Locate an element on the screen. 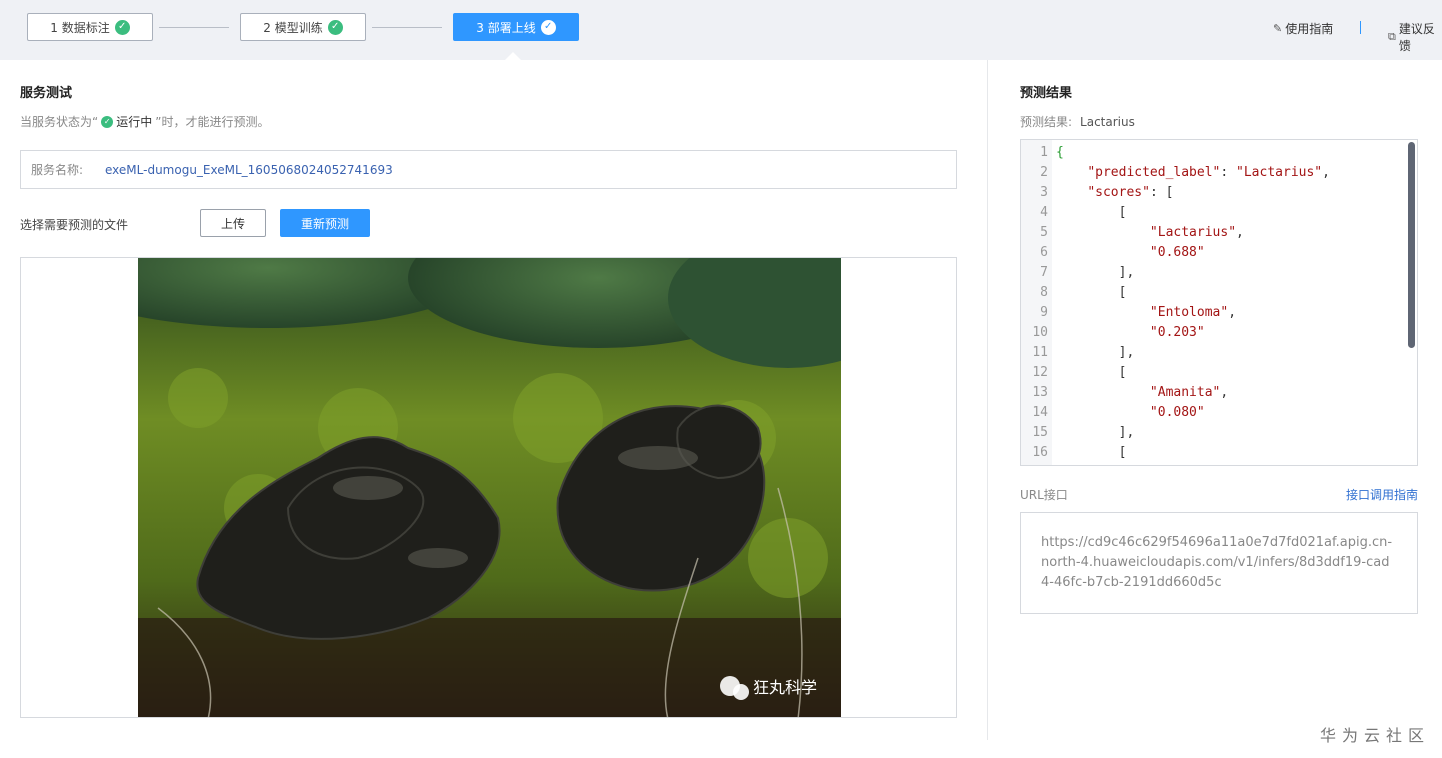 The height and width of the screenshot is (758, 1442). service-name-value: exeML-dumogu_ExeML_1605068024052741693 is located at coordinates (249, 169).